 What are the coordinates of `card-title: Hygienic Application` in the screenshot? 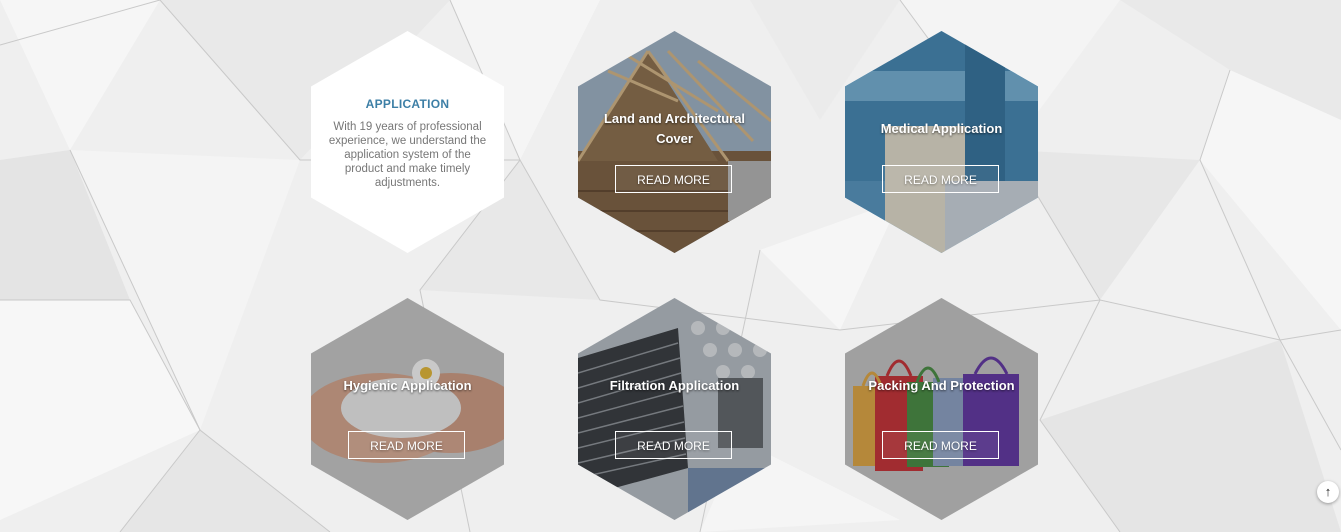 It's located at (407, 385).